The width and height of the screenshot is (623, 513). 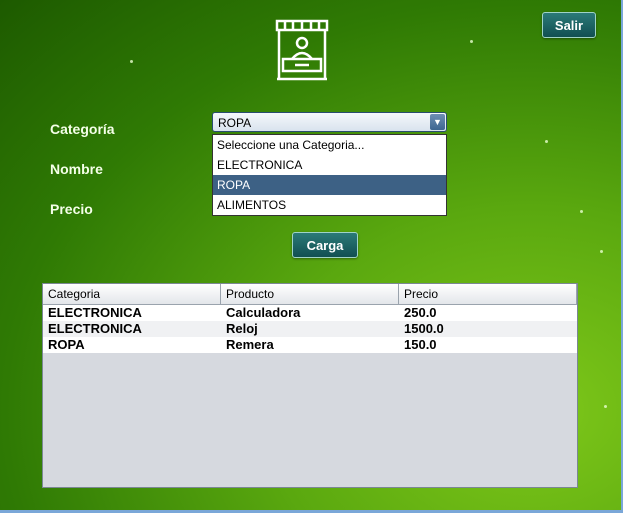 What do you see at coordinates (329, 165) in the screenshot?
I see `category-option: ELECTRONICA` at bounding box center [329, 165].